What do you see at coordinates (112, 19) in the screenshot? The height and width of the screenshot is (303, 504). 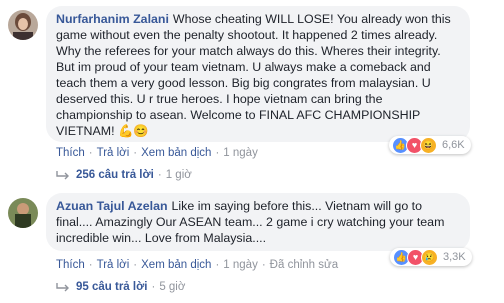 I see `comment-author: Nurfarhanim Zalani` at bounding box center [112, 19].